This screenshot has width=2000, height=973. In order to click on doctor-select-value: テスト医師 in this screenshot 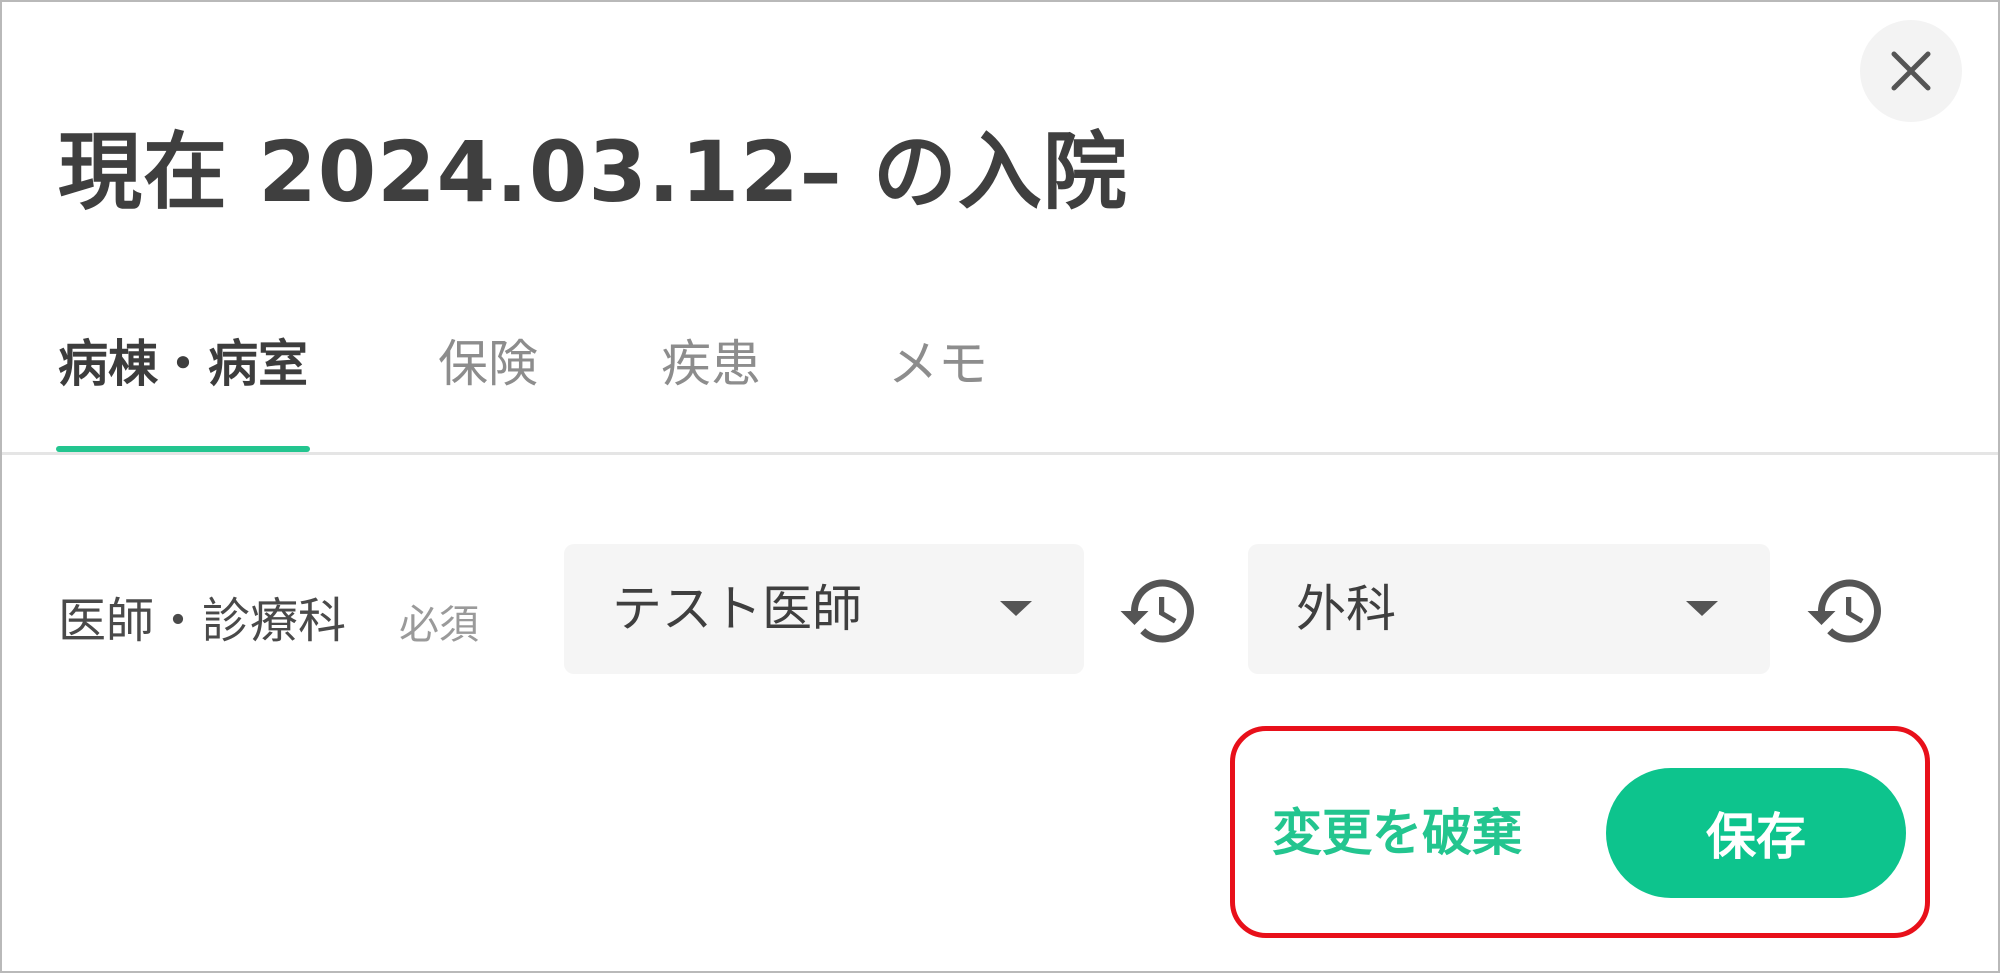, I will do `click(737, 609)`.